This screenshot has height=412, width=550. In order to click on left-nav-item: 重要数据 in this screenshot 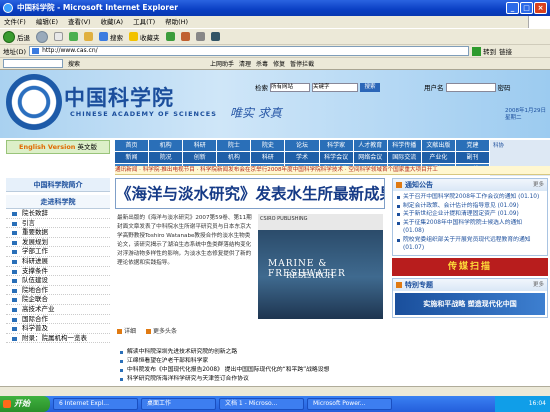, I will do `click(58, 233)`.